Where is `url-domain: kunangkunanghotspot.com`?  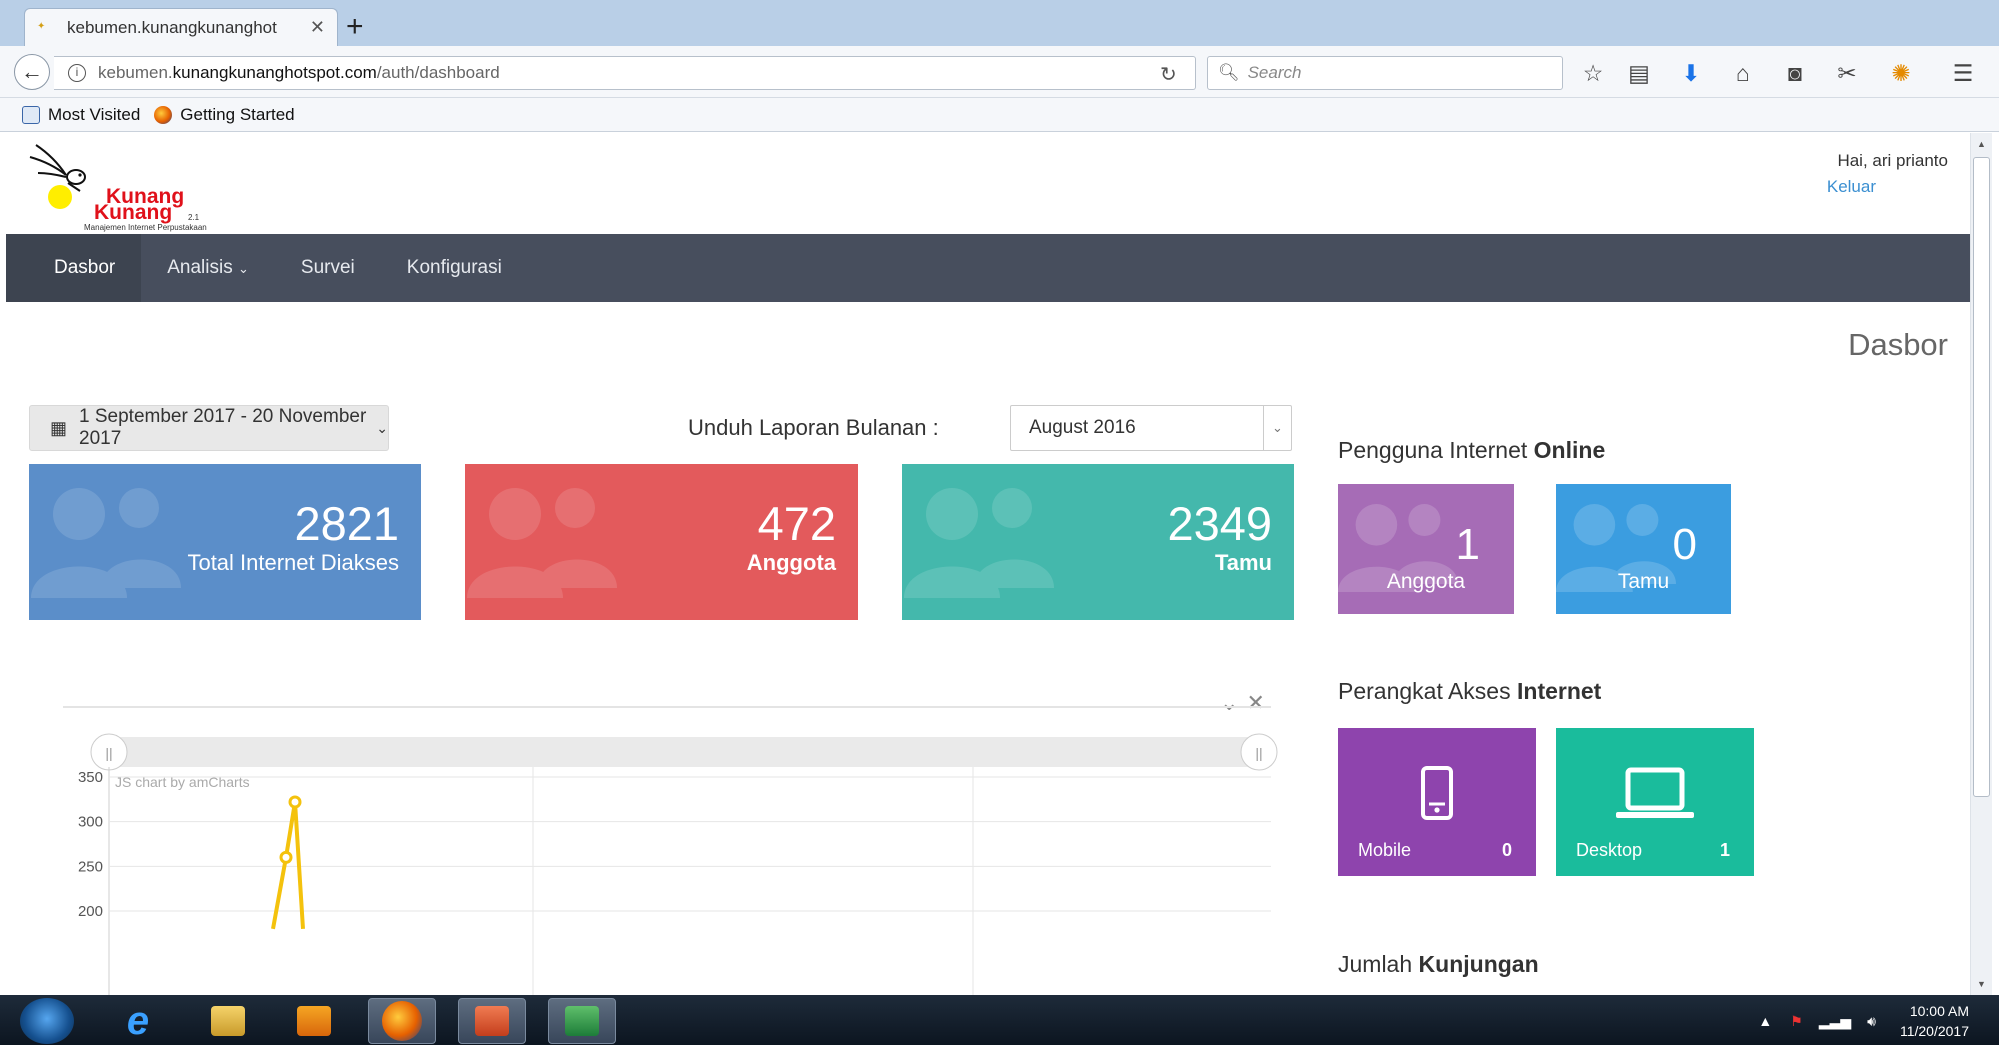
url-domain: kunangkunanghotspot.com is located at coordinates (274, 72).